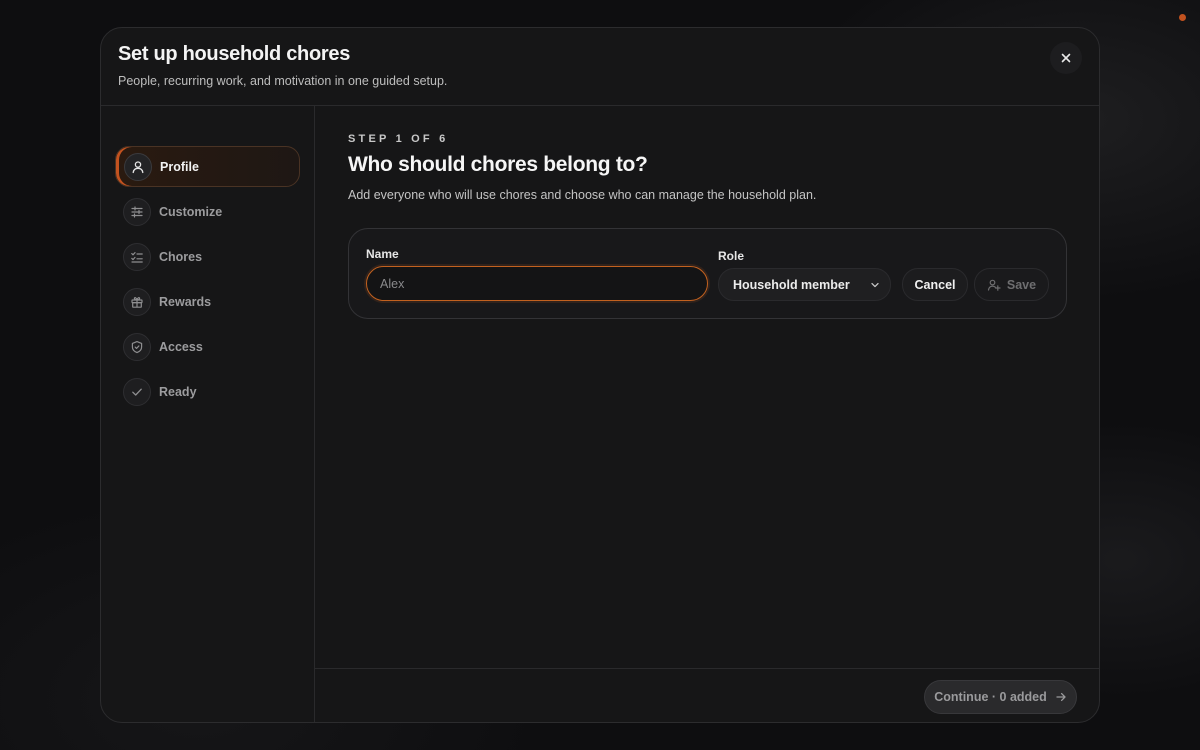 The width and height of the screenshot is (1200, 750). I want to click on role-label: Role, so click(731, 256).